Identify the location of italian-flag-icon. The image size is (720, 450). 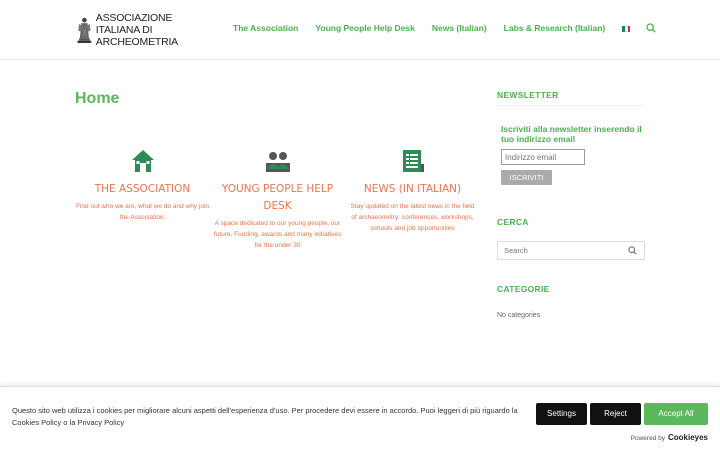
(626, 28).